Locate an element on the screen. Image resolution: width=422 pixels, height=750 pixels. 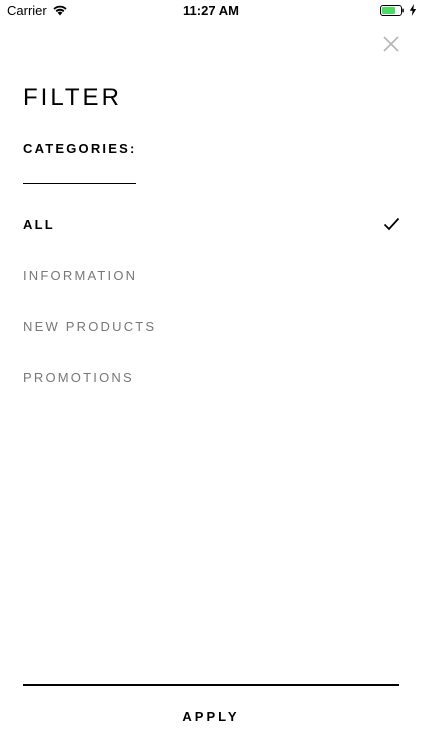
category-item-all: ALL is located at coordinates (211, 229).